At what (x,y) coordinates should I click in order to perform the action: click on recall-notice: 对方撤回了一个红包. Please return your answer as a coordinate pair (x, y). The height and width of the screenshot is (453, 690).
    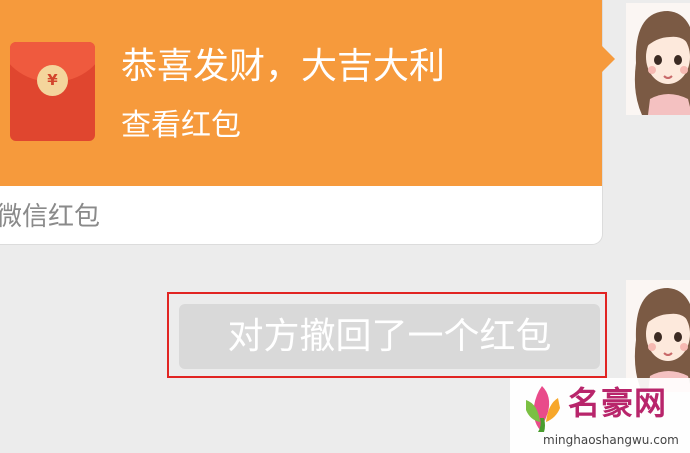
    Looking at the image, I should click on (389, 336).